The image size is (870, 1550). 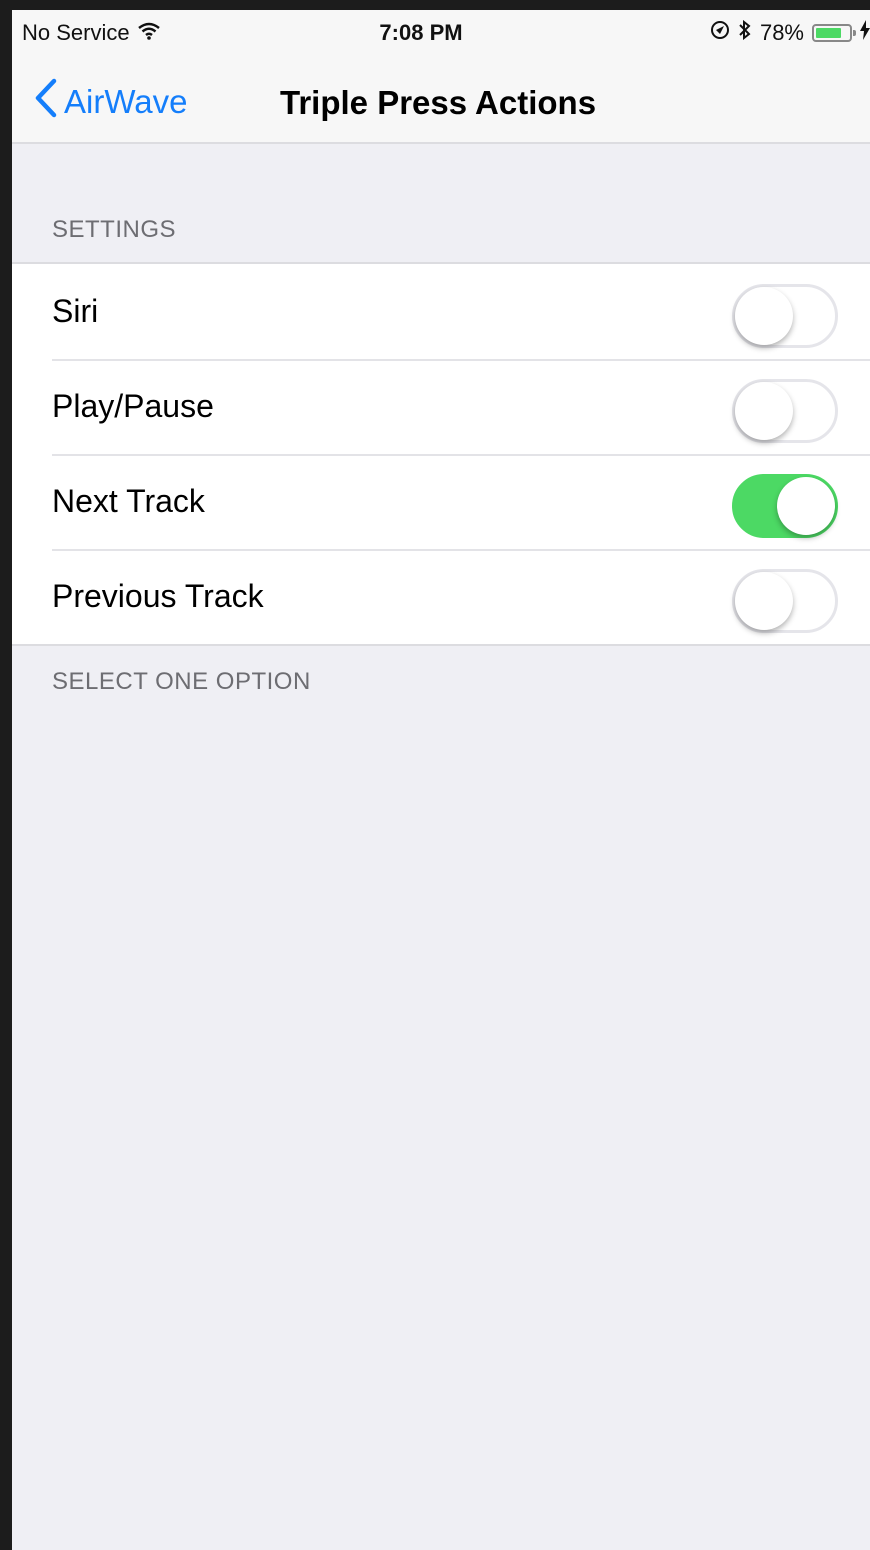 I want to click on location-icon, so click(x=720, y=33).